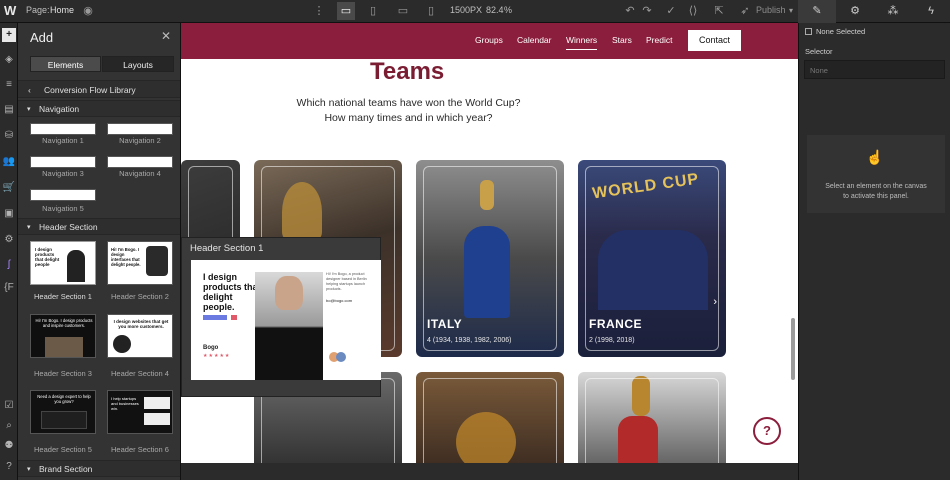 The height and width of the screenshot is (480, 950). Describe the element at coordinates (630, 11) in the screenshot. I see `undo-icon: ↶` at that location.